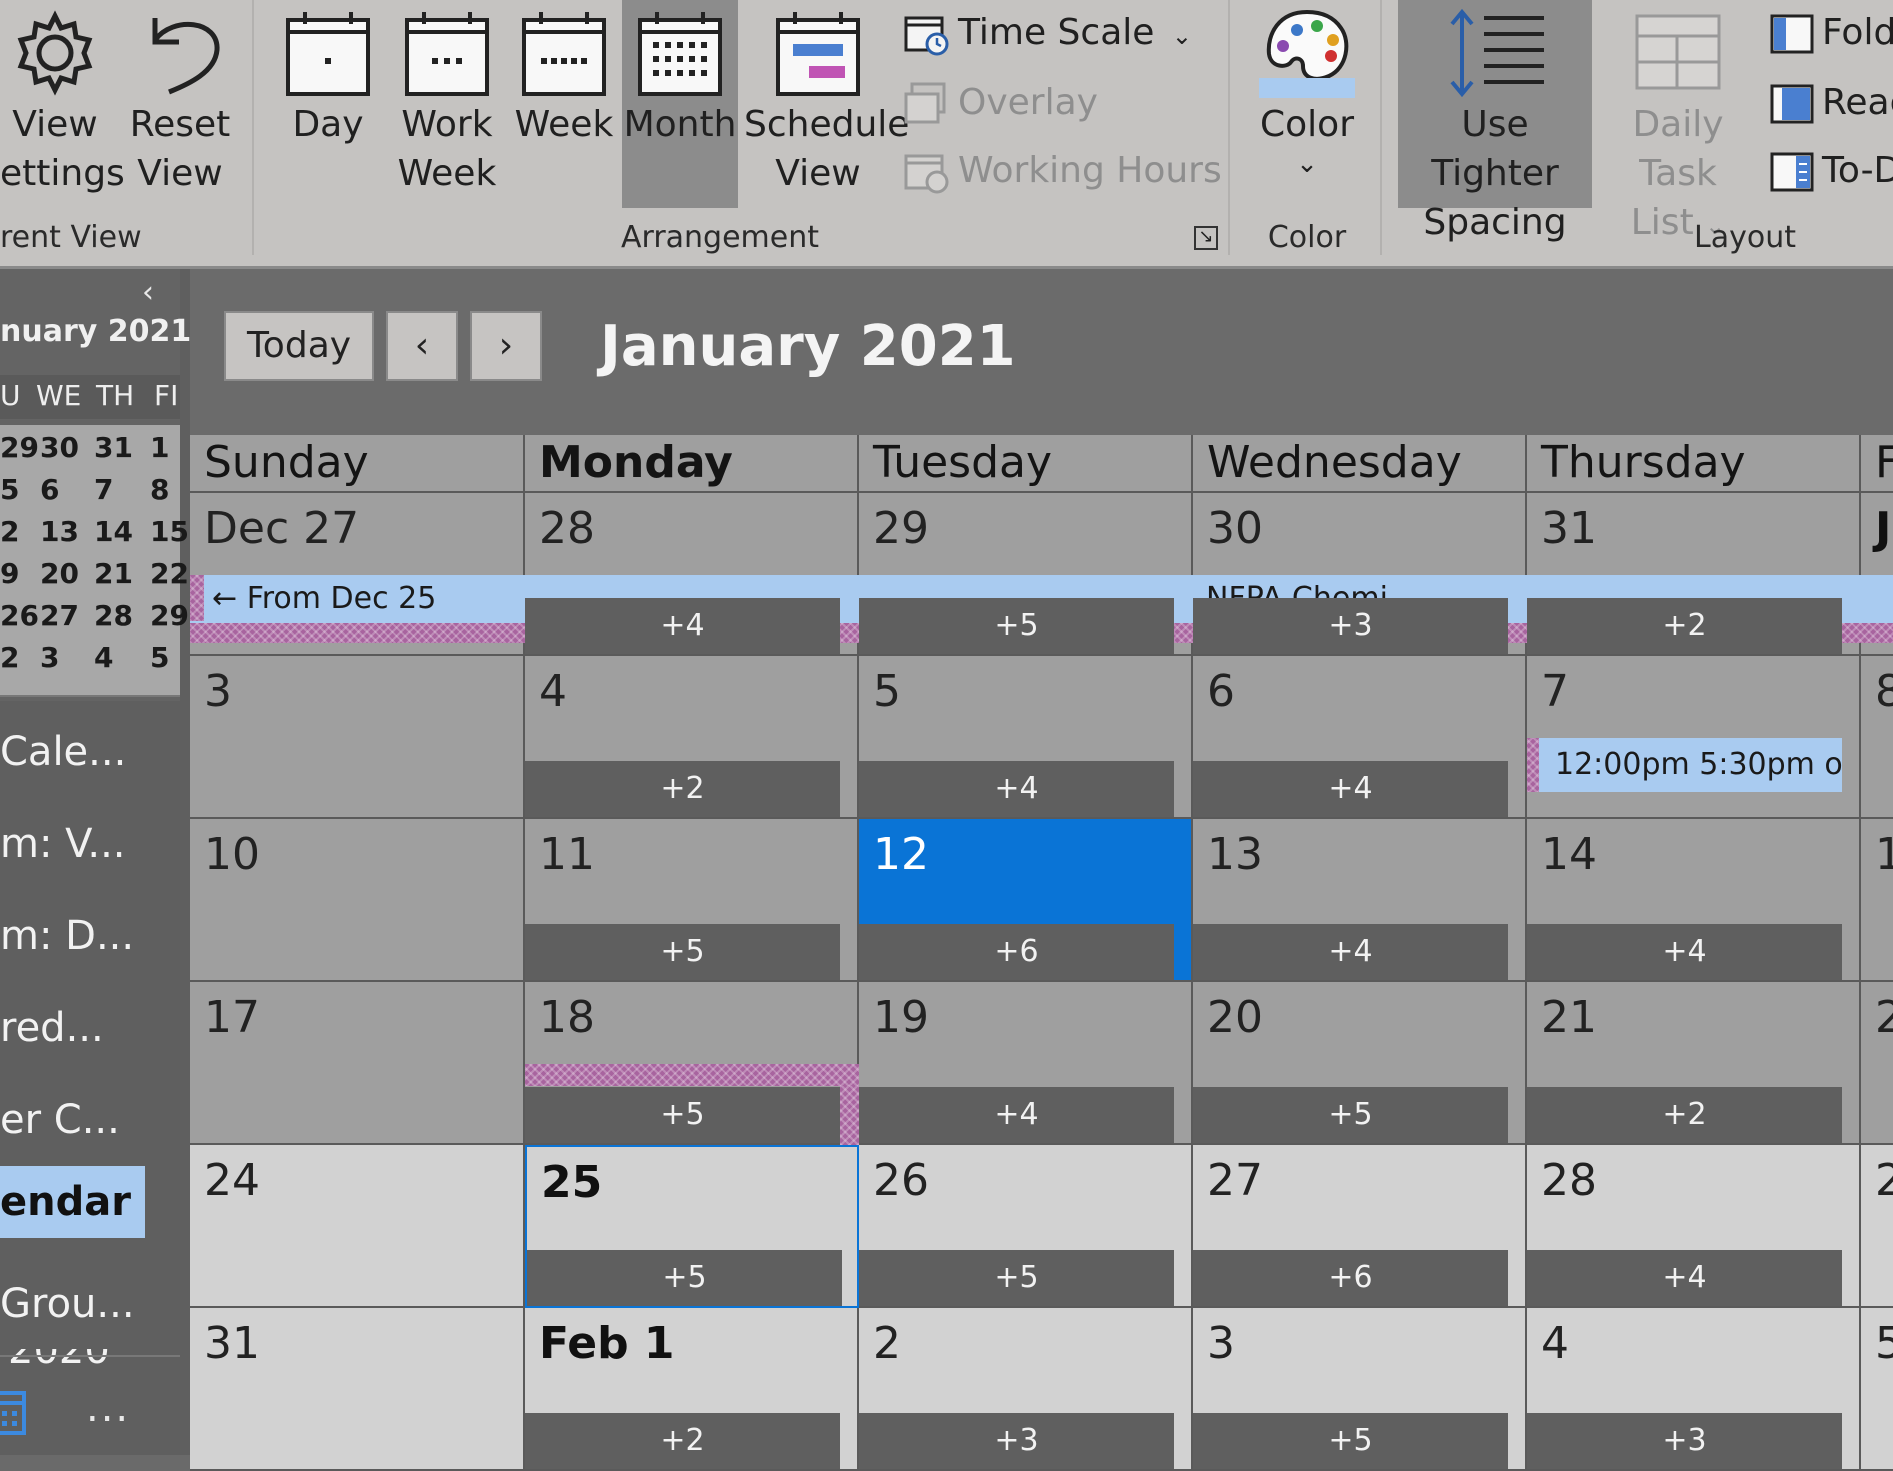 The image size is (1893, 1471). Describe the element at coordinates (299, 346) in the screenshot. I see `today-button: Today` at that location.